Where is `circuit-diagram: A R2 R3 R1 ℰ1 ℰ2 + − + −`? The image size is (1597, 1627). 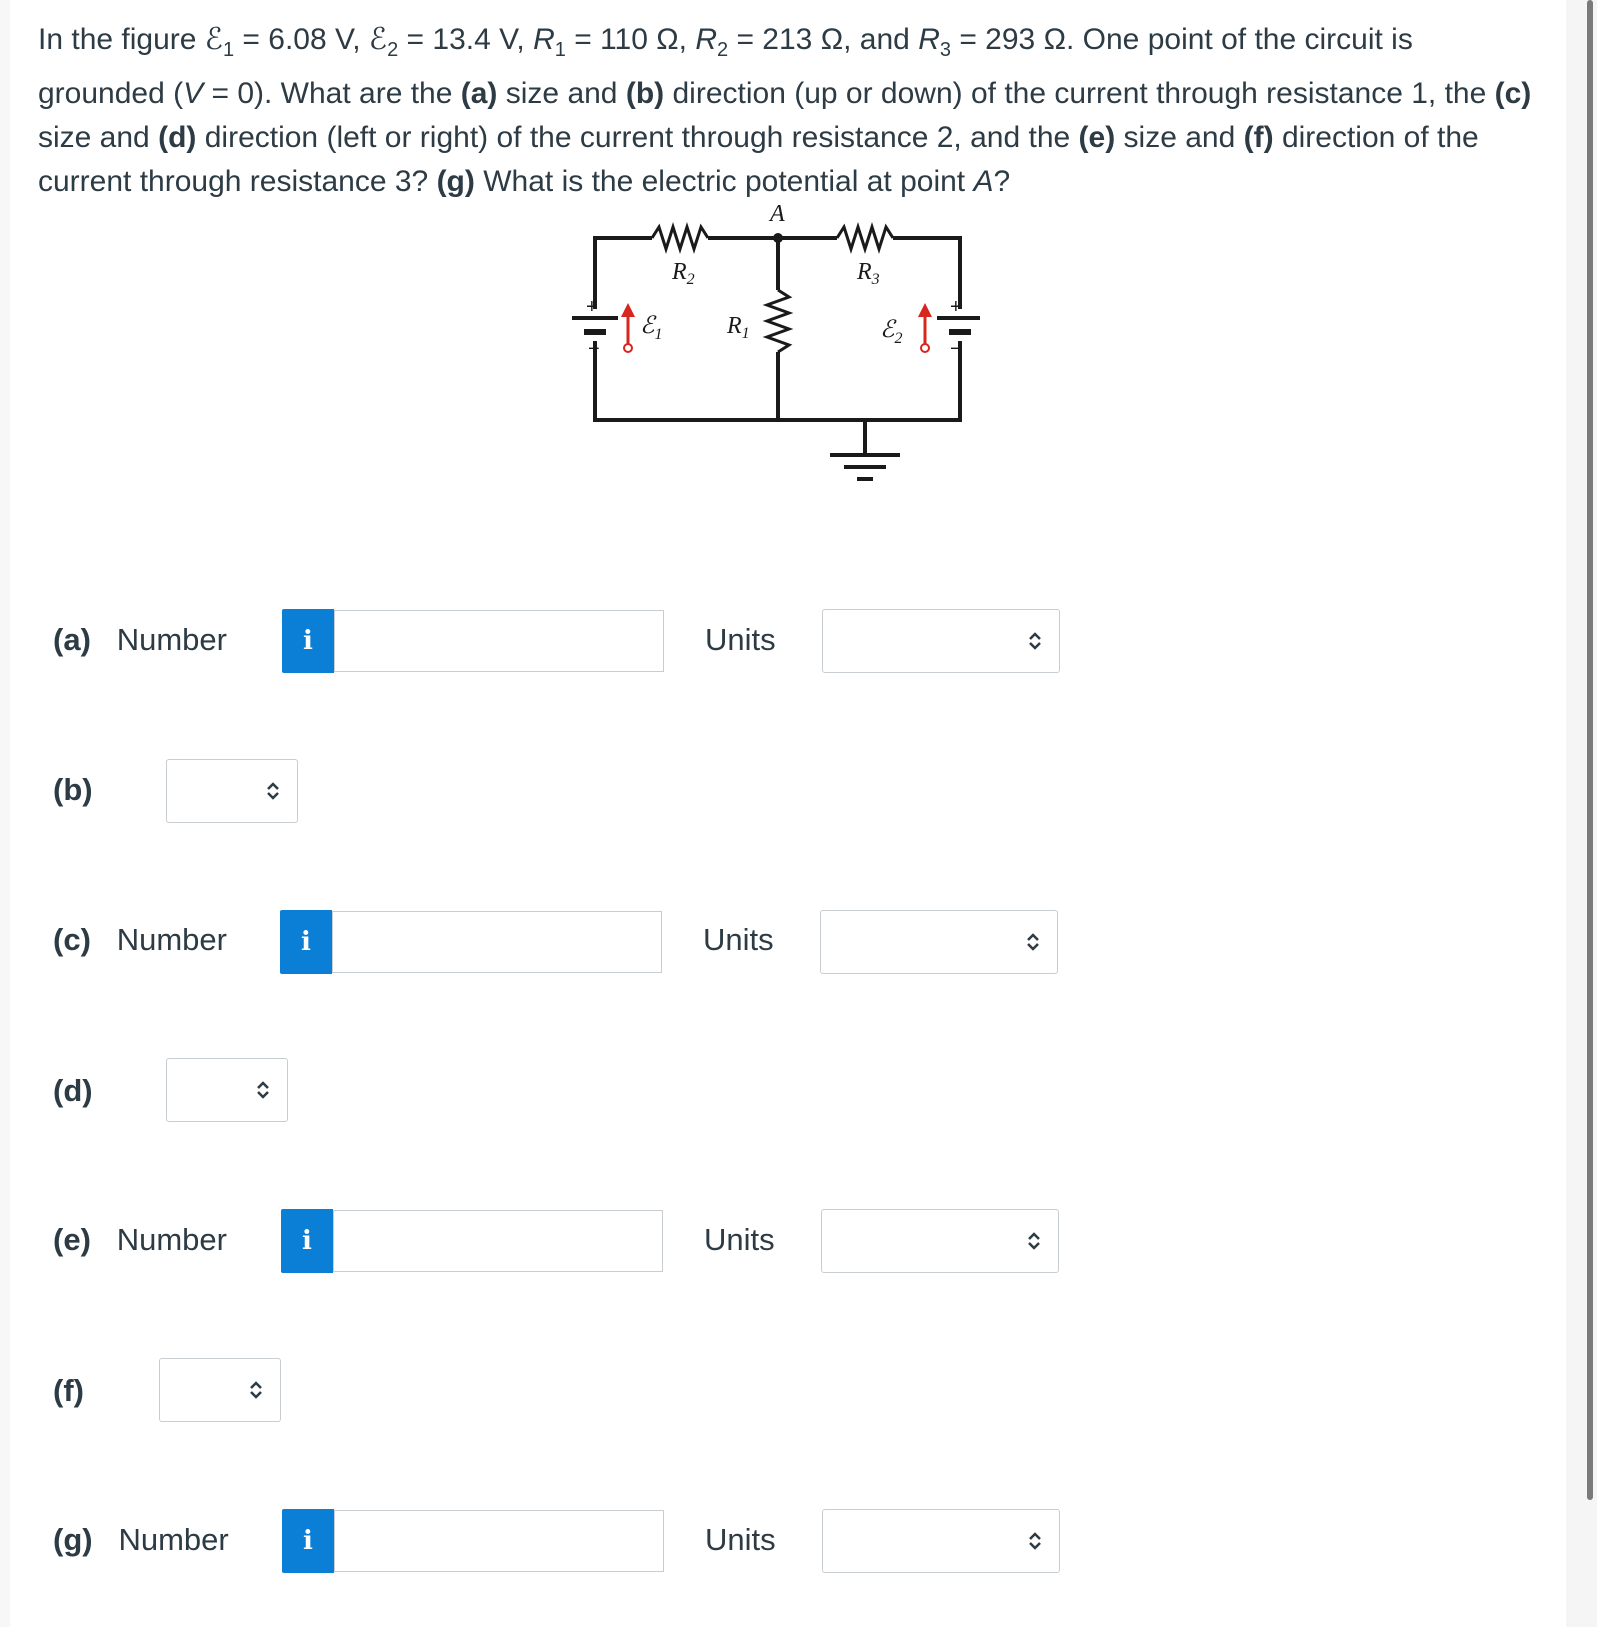 circuit-diagram: A R2 R3 R1 ℰ1 ℰ2 + − + − is located at coordinates (776, 343).